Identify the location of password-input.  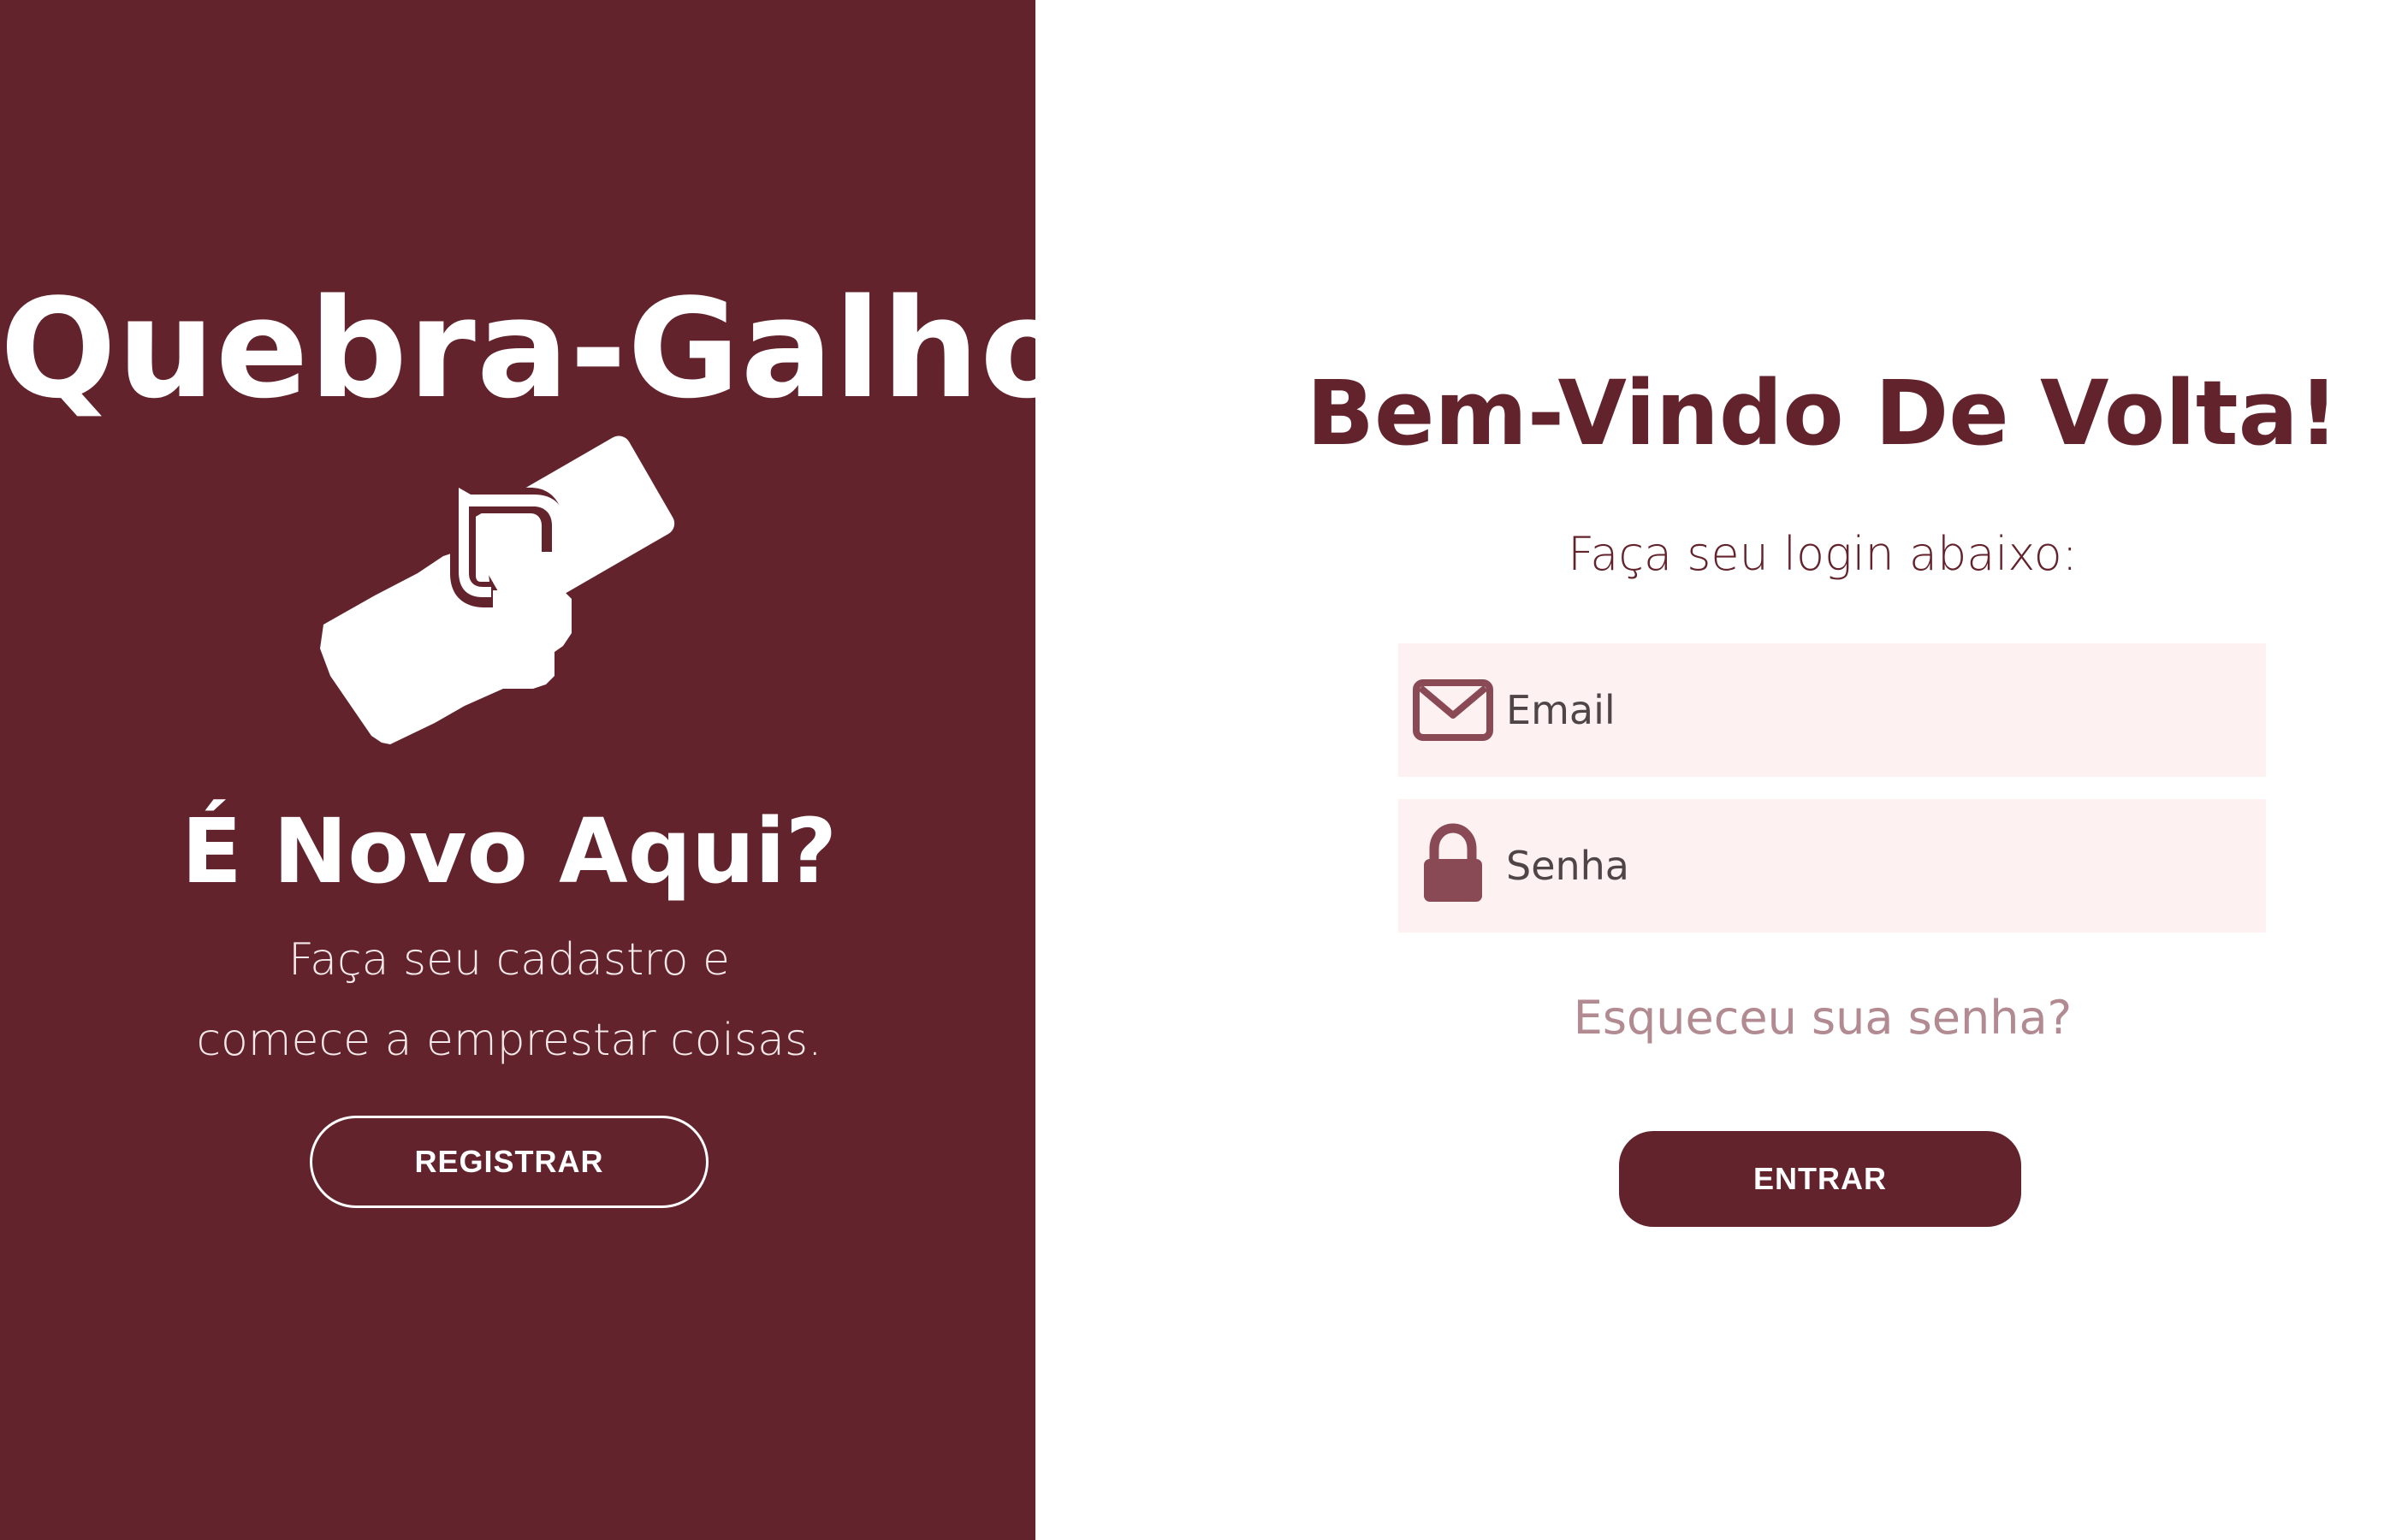
(1874, 866).